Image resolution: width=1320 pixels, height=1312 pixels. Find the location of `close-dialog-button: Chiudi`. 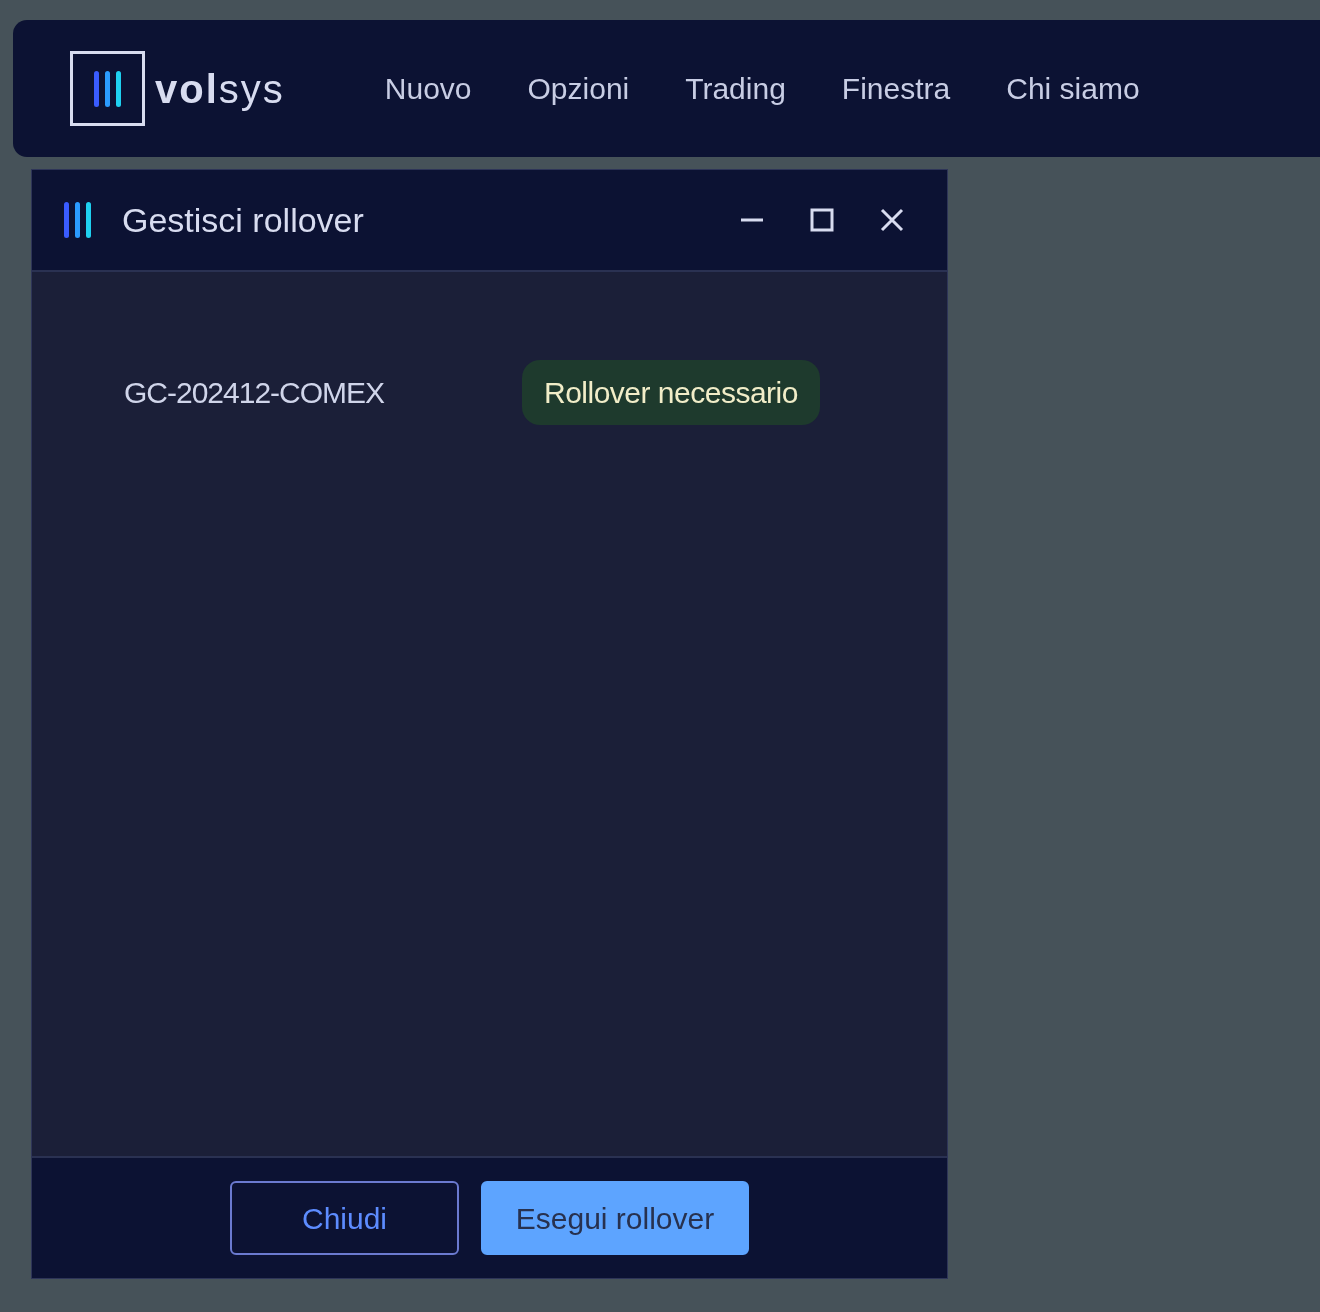

close-dialog-button: Chiudi is located at coordinates (344, 1218).